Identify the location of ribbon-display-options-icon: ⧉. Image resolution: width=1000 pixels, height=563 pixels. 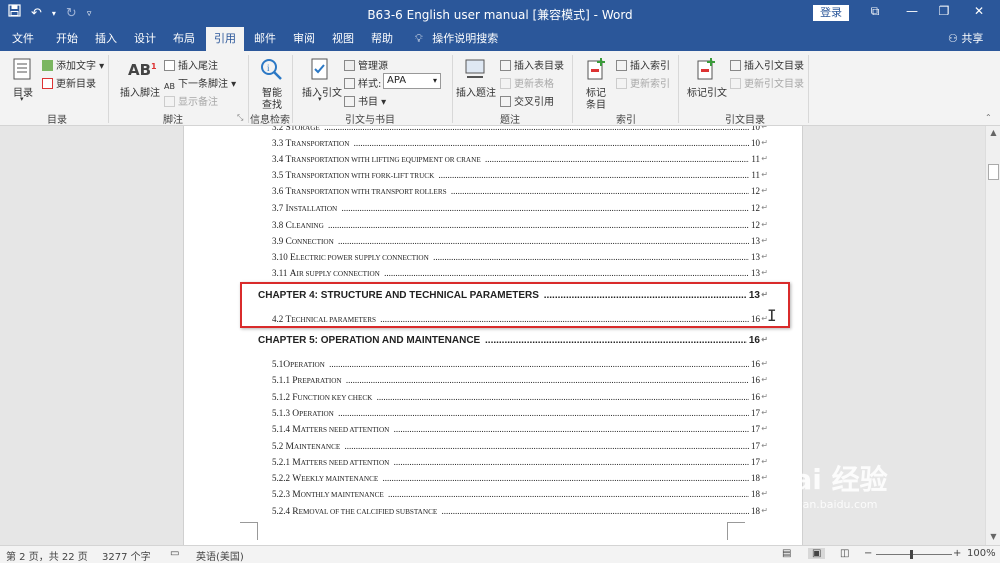
(875, 11).